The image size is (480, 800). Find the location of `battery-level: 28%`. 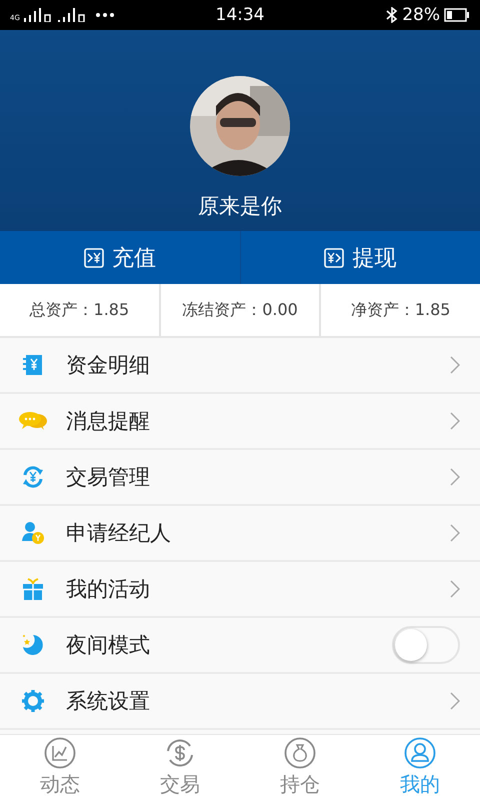

battery-level: 28% is located at coordinates (421, 15).